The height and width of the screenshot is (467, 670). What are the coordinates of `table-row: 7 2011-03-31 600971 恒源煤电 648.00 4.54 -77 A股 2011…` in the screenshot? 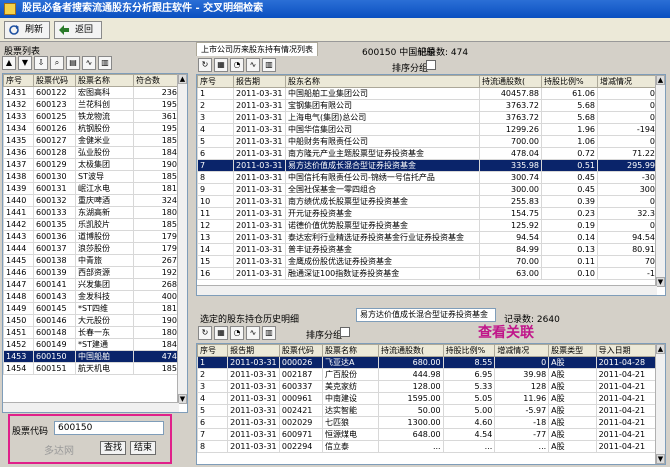 It's located at (427, 434).